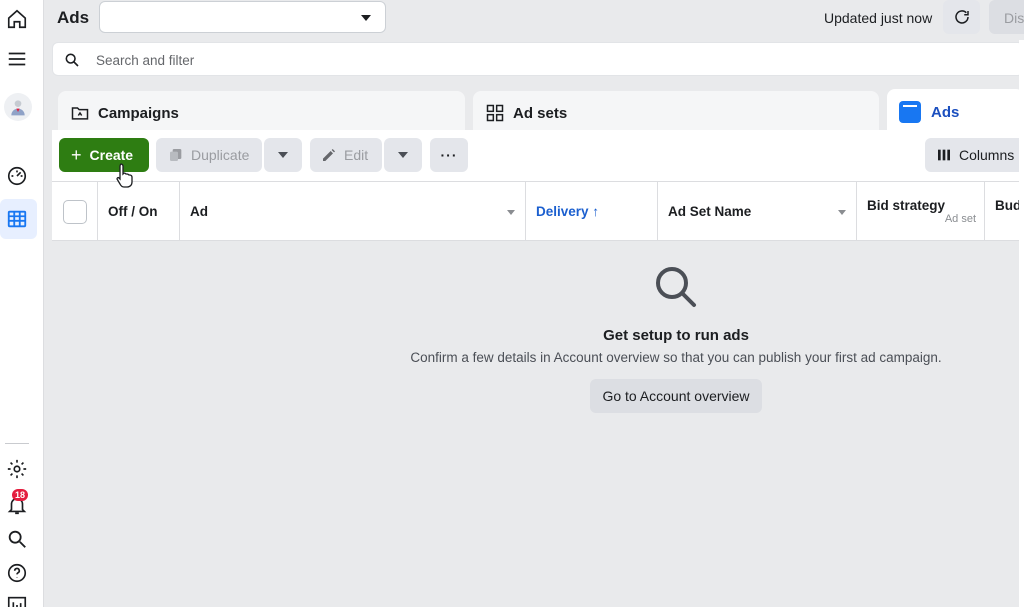 The image size is (1024, 607). I want to click on tab-ads: Ads, so click(955, 112).